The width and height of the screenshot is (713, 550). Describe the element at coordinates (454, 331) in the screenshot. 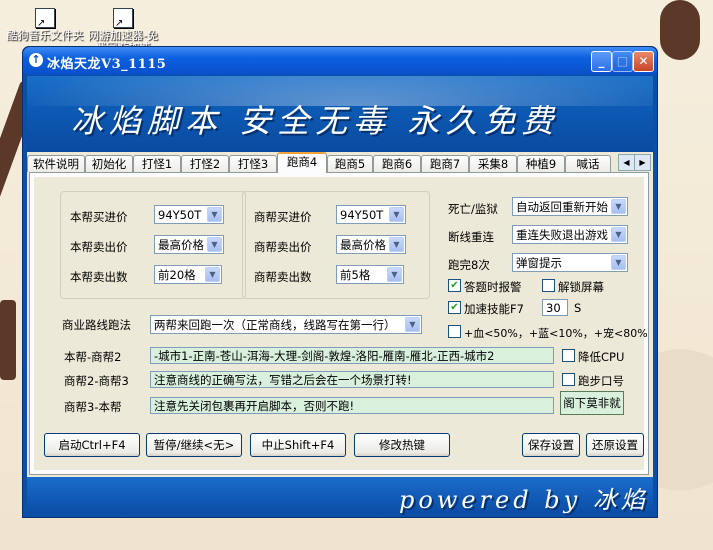

I see `heal-checkbox` at that location.